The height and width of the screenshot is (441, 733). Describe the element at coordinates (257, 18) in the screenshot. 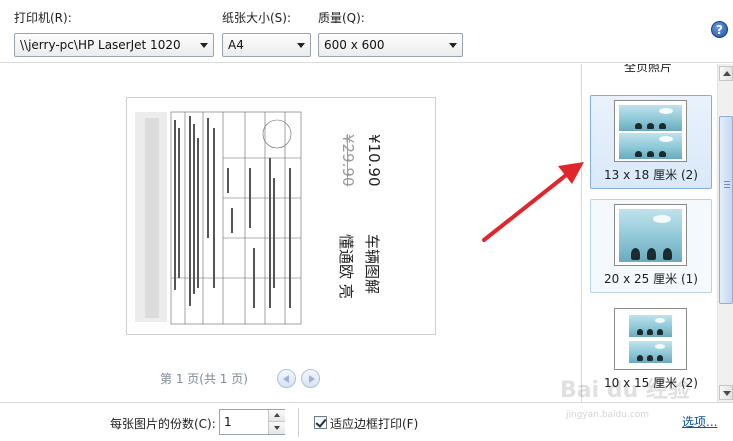

I see `paper-size-label: 纸张大小(S):` at that location.